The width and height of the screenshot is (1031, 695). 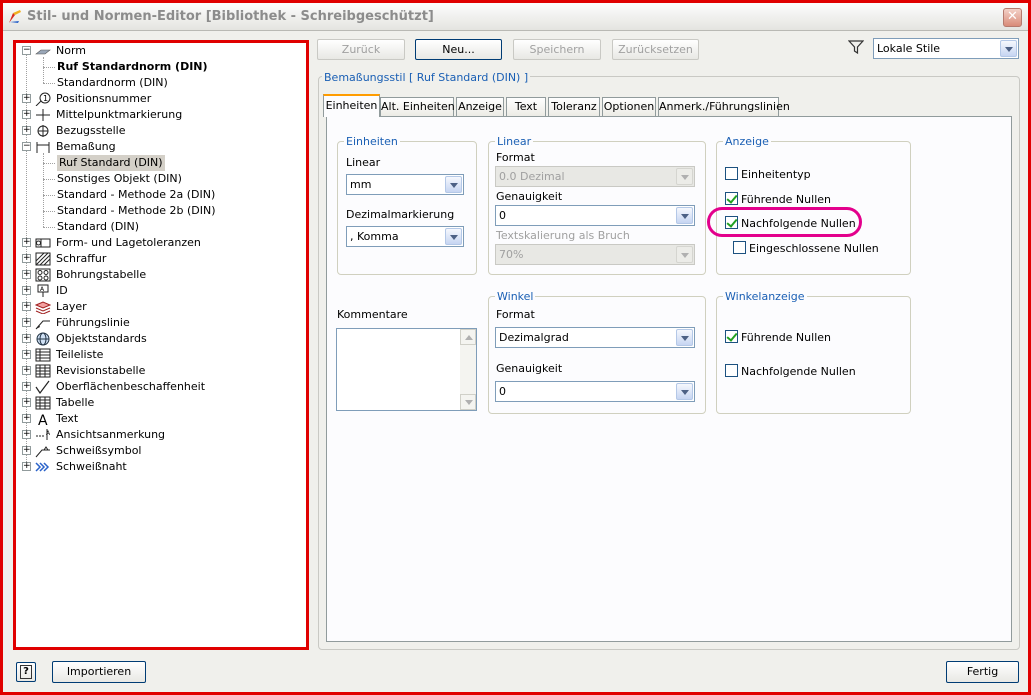 I want to click on tree-group-item: +1 Positionsnummer, so click(x=161, y=99).